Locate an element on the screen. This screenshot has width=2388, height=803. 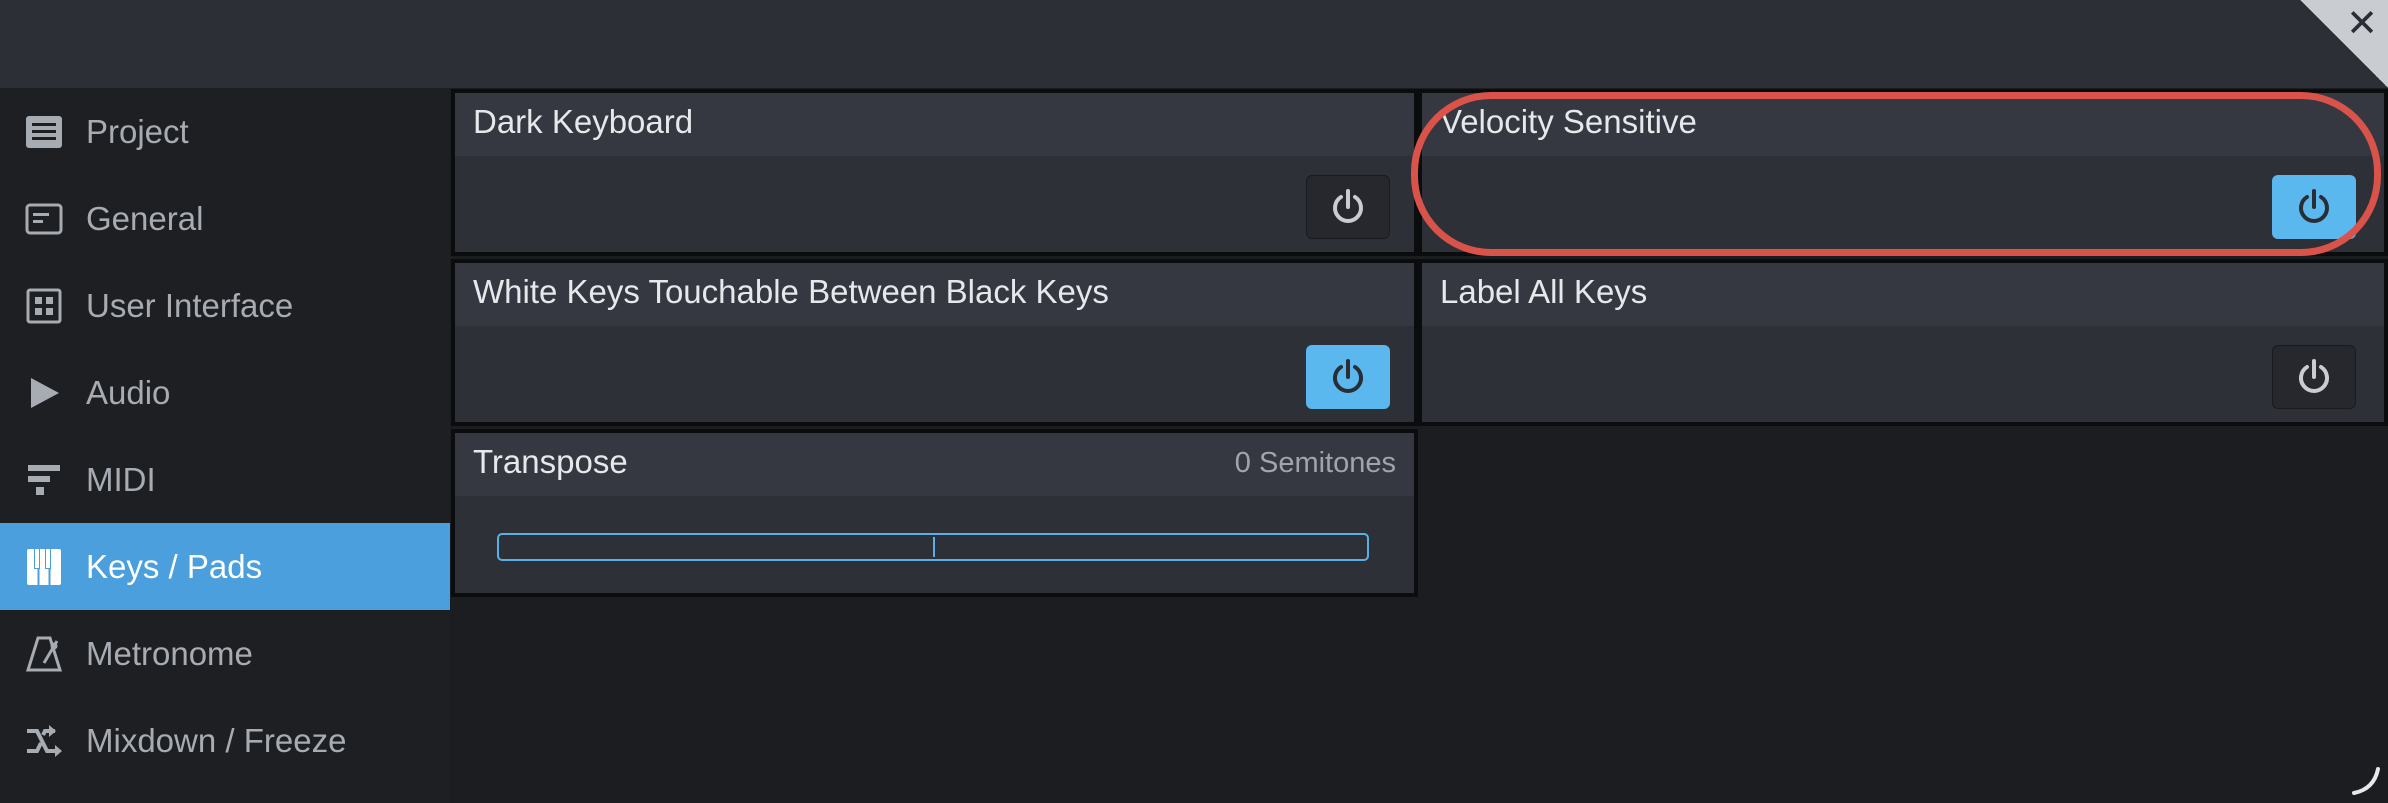
panel-header: Transpose 0 Semitones is located at coordinates (934, 464).